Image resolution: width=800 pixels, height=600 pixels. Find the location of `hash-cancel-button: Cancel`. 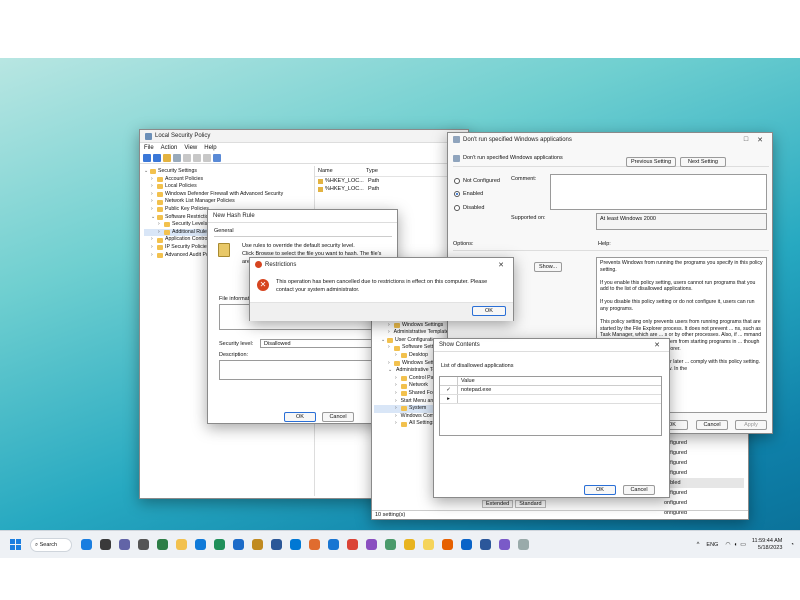

hash-cancel-button: Cancel is located at coordinates (338, 417).